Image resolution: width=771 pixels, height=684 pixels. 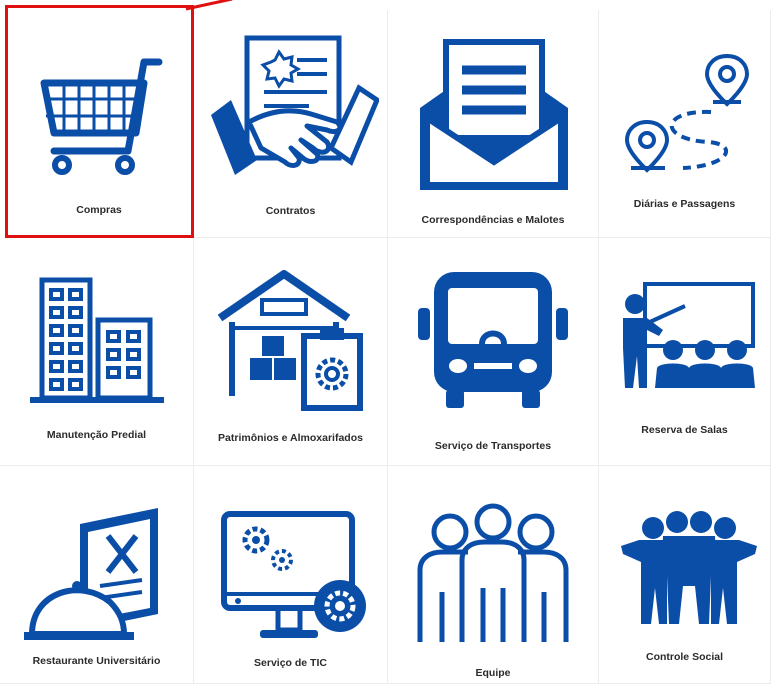 I want to click on tile-label: Serviço de Transportes, so click(x=493, y=446).